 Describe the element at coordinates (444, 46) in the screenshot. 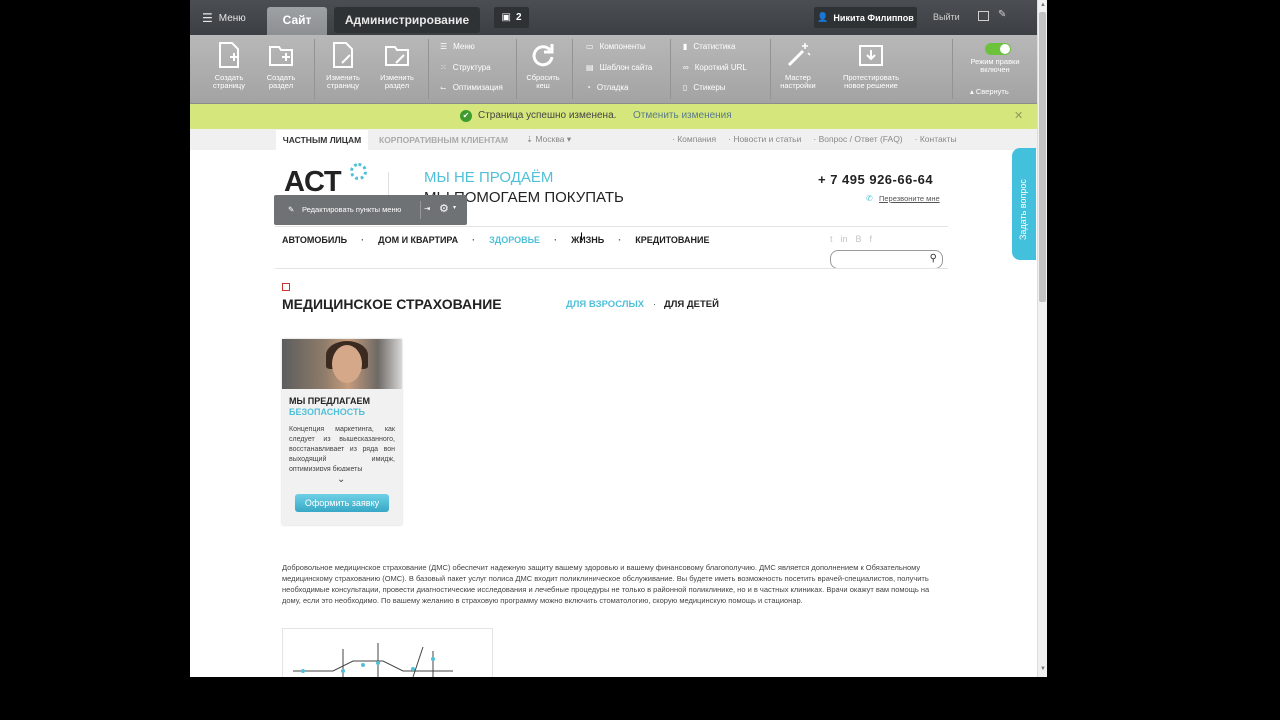

I see `list-icon: ☰` at that location.